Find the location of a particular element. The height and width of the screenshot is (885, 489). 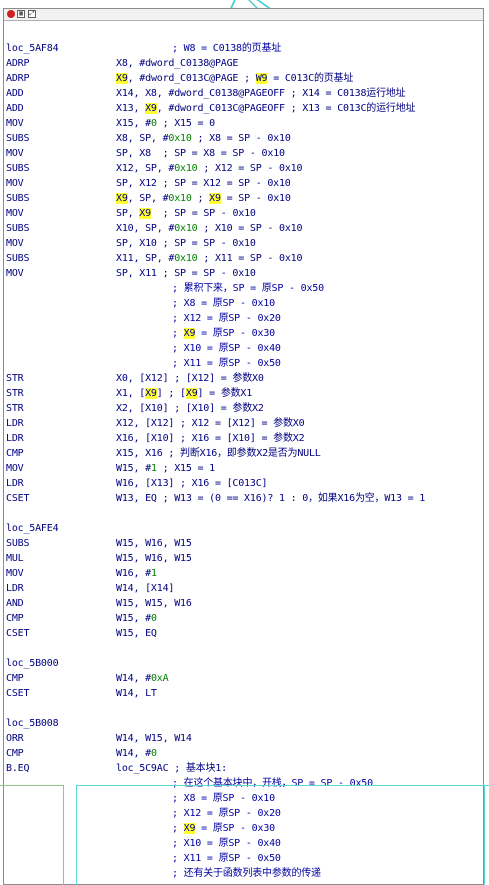

operands: W14, [X14] is located at coordinates (145, 588).